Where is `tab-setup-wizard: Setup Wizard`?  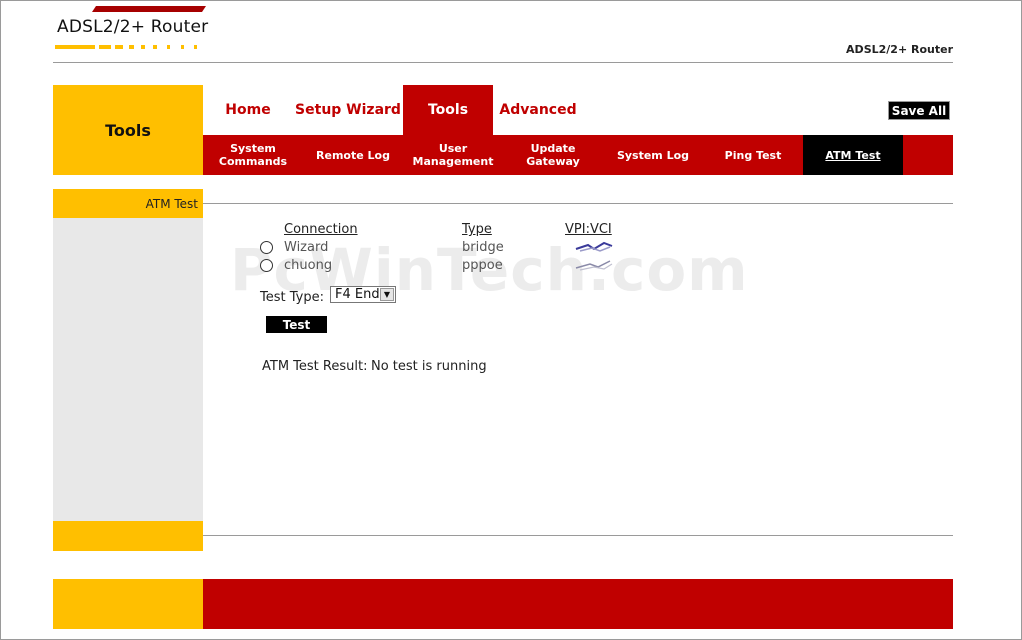
tab-setup-wizard: Setup Wizard is located at coordinates (348, 110).